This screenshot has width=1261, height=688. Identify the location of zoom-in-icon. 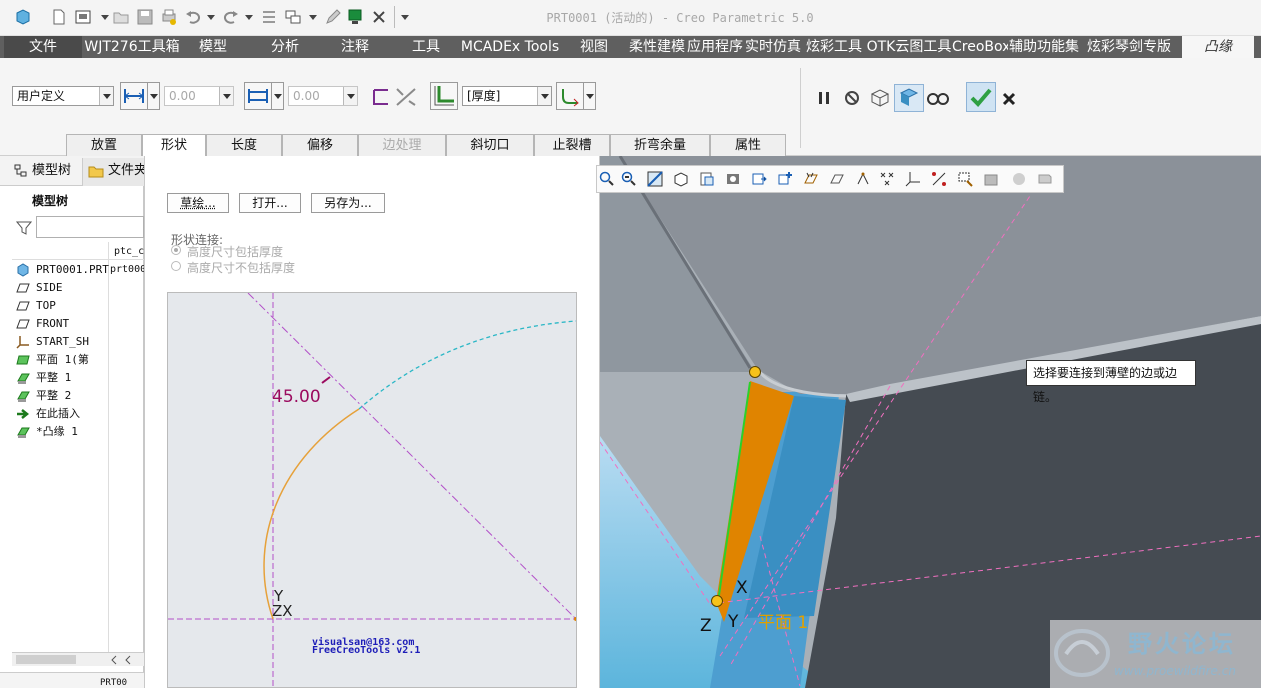
(607, 179).